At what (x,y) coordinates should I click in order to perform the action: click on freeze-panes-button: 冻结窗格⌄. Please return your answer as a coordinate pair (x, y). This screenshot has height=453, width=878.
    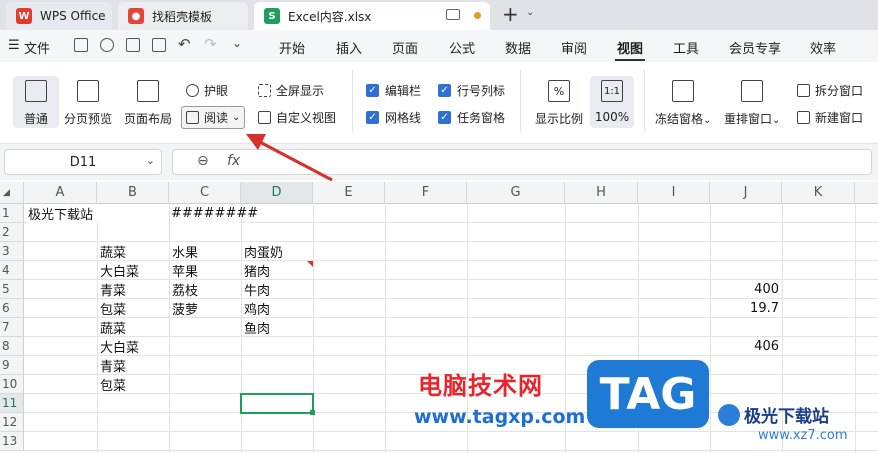
    Looking at the image, I should click on (683, 103).